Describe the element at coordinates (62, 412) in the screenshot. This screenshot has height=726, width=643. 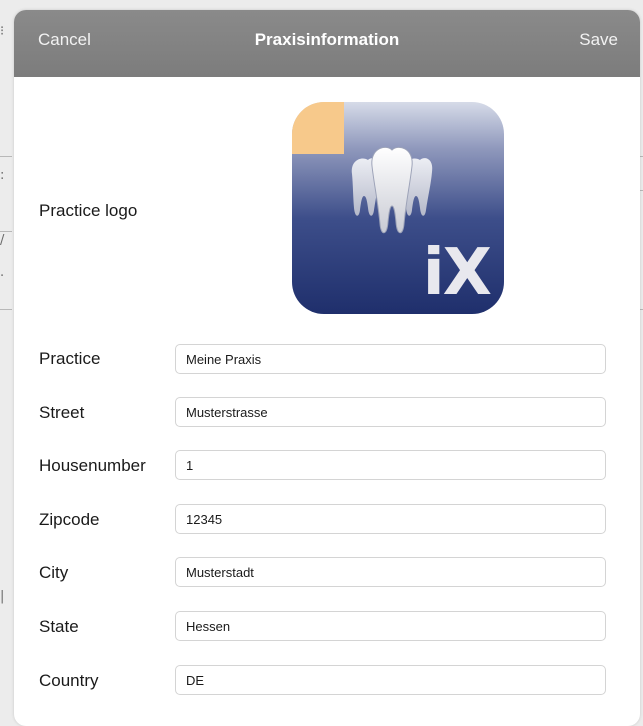
I see `street-label: Street` at that location.